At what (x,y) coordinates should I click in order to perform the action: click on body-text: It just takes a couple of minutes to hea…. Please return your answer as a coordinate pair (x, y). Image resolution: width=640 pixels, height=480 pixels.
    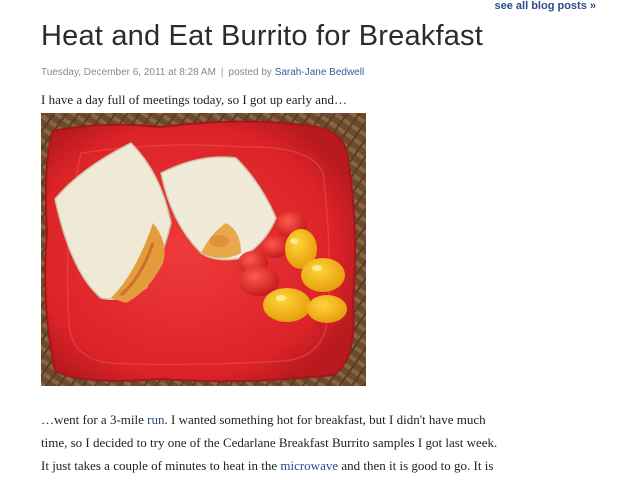
    Looking at the image, I should click on (161, 465).